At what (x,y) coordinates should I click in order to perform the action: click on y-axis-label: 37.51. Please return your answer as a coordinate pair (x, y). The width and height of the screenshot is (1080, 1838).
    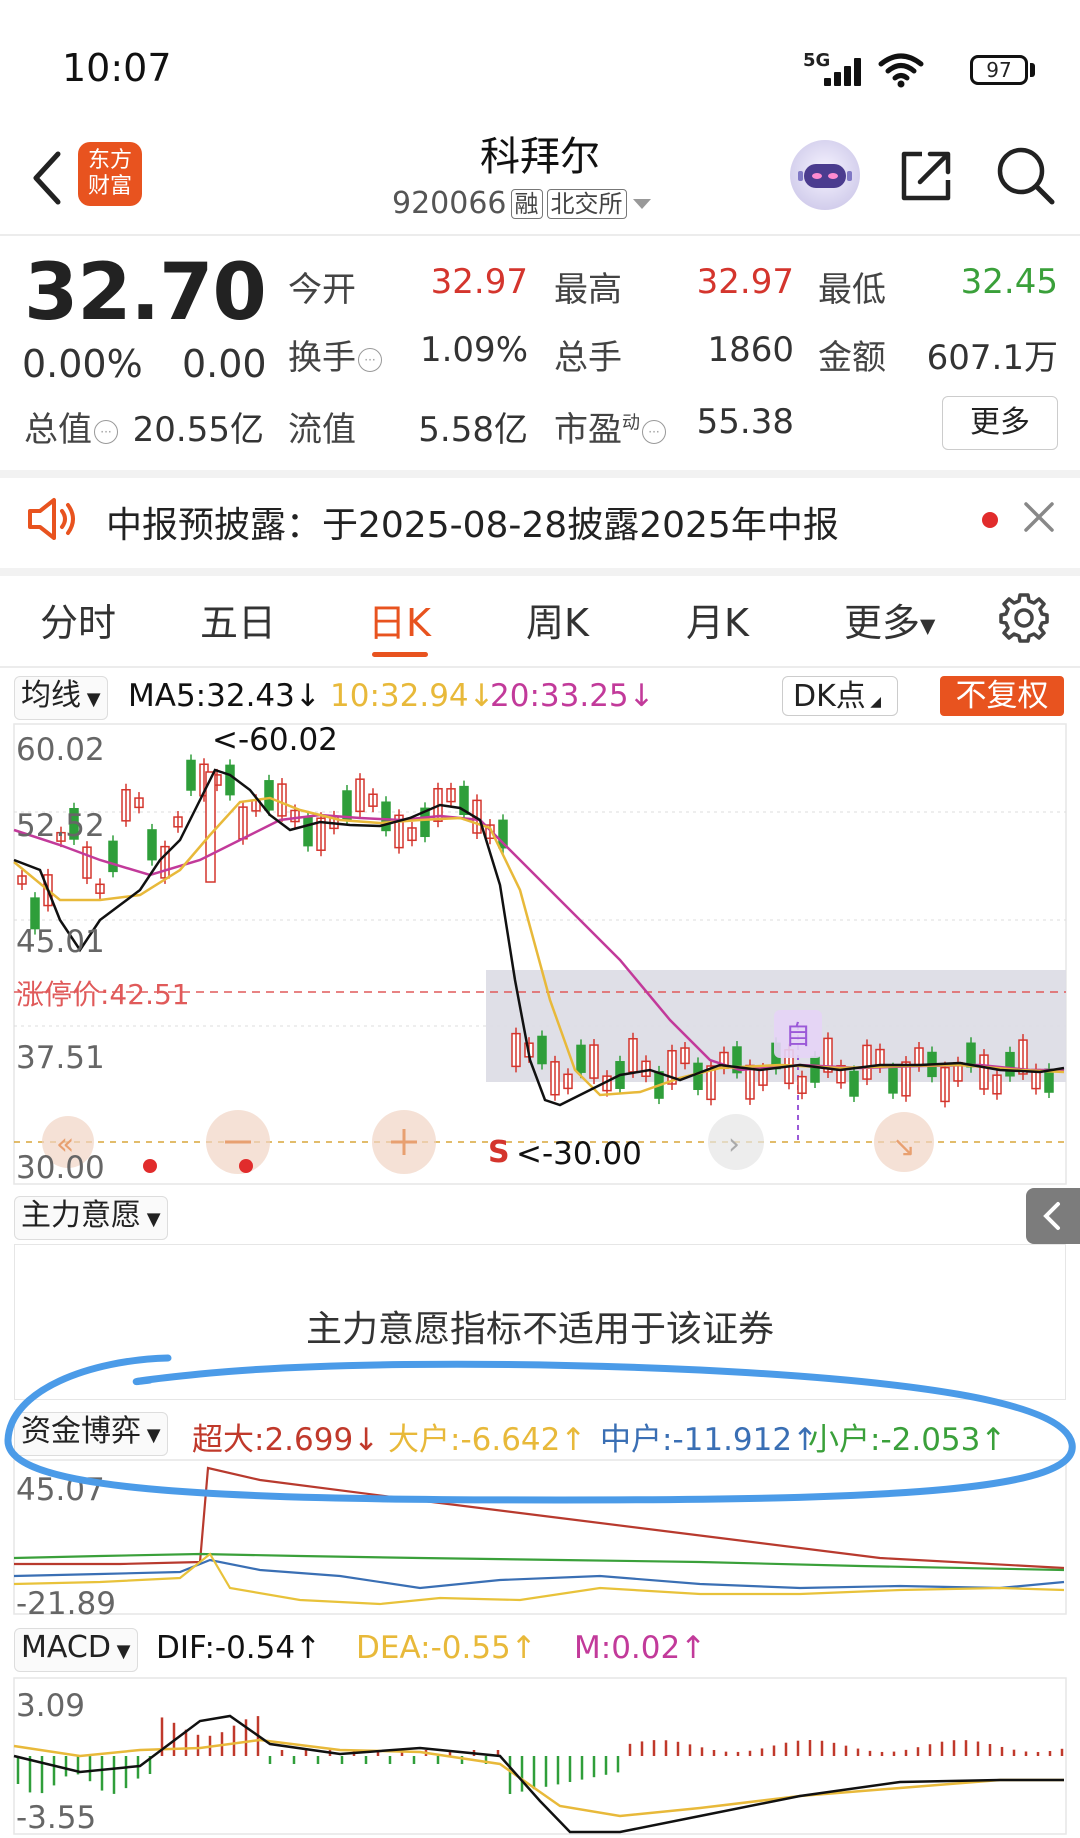
    Looking at the image, I should click on (60, 1058).